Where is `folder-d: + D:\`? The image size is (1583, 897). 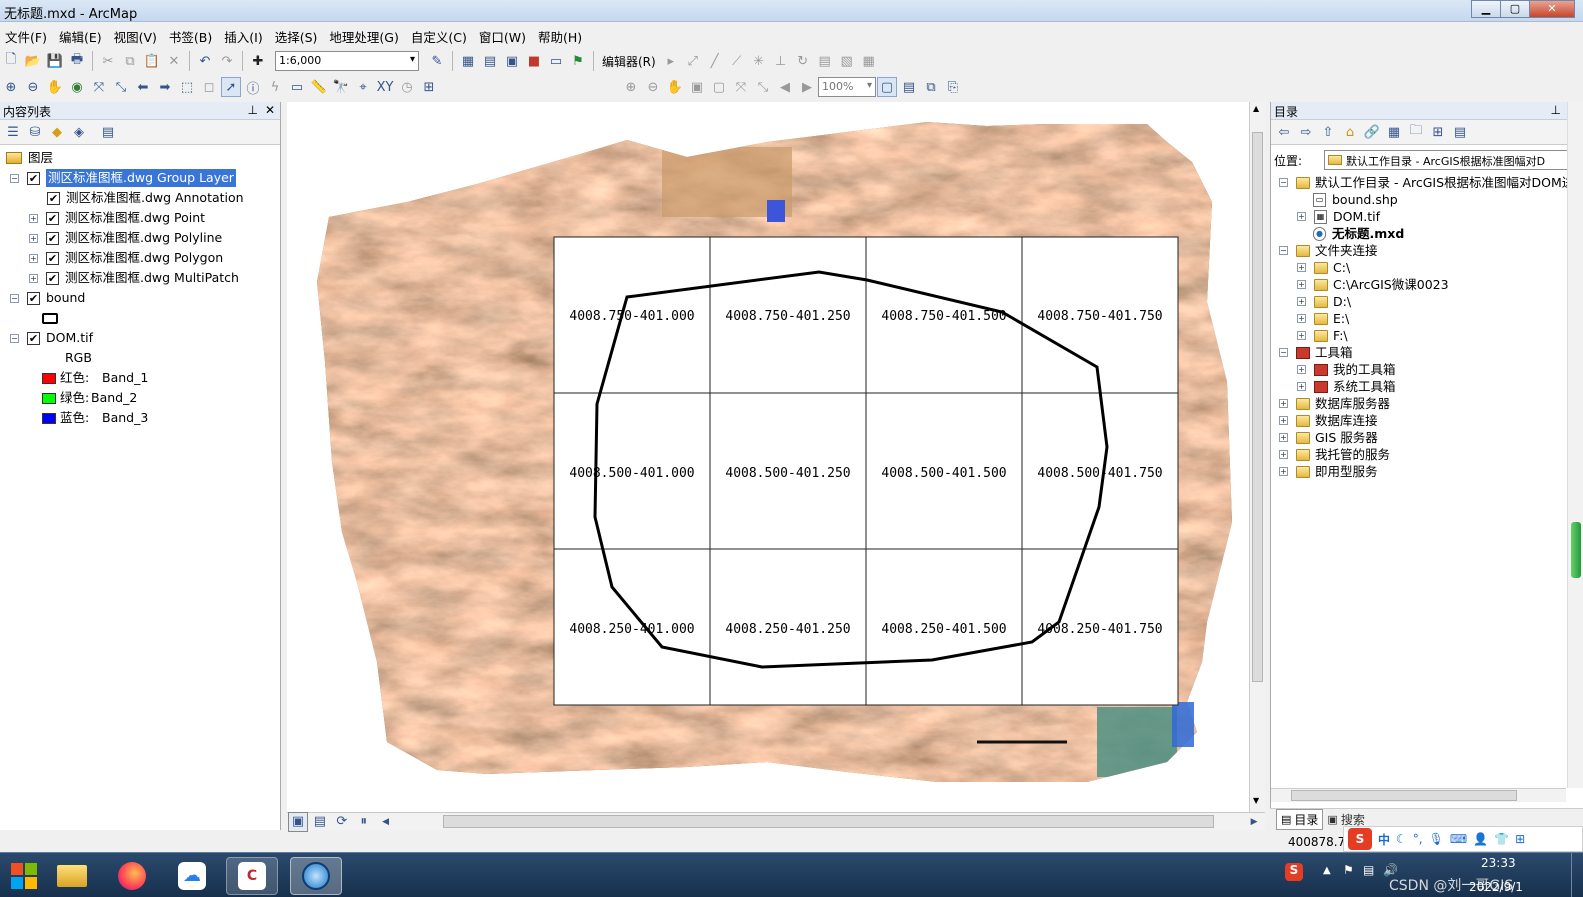 folder-d: + D:\ is located at coordinates (1324, 301).